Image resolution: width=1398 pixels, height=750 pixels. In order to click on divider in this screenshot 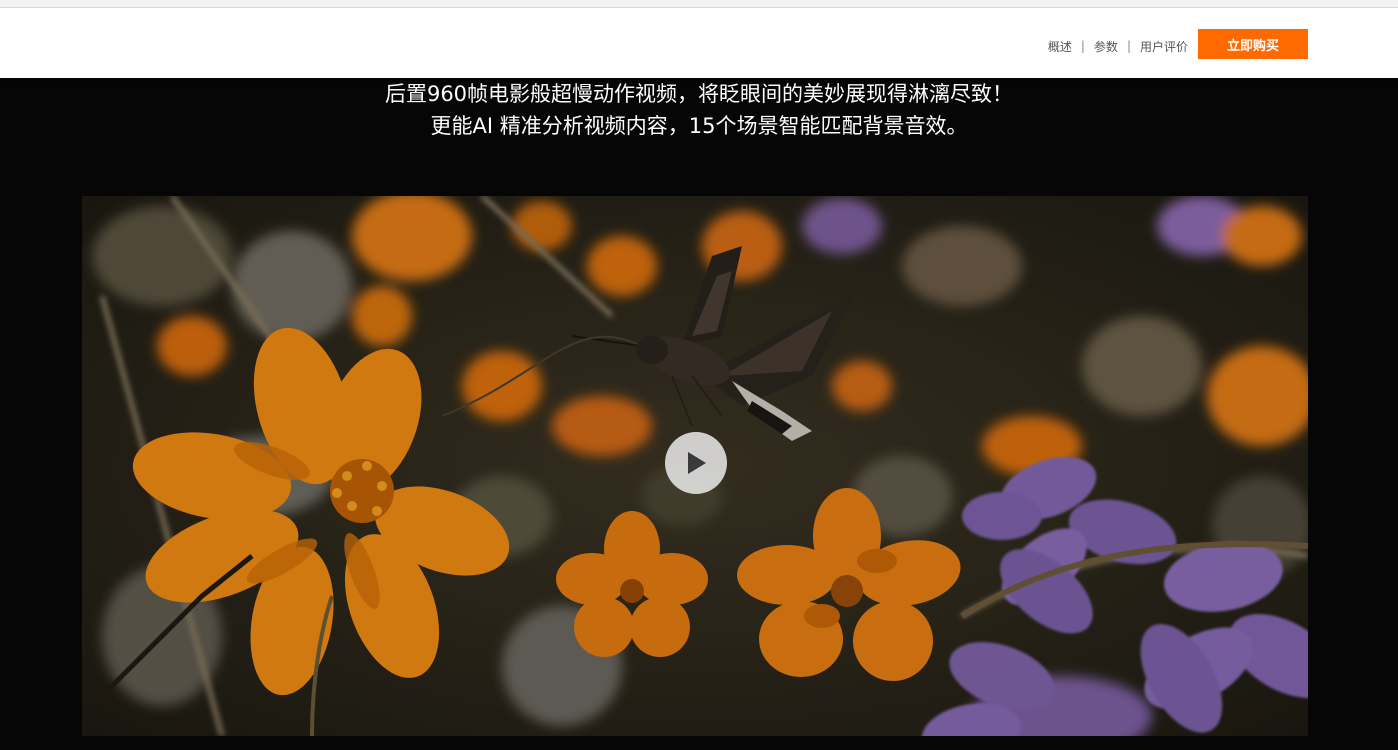, I will do `click(699, 7)`.